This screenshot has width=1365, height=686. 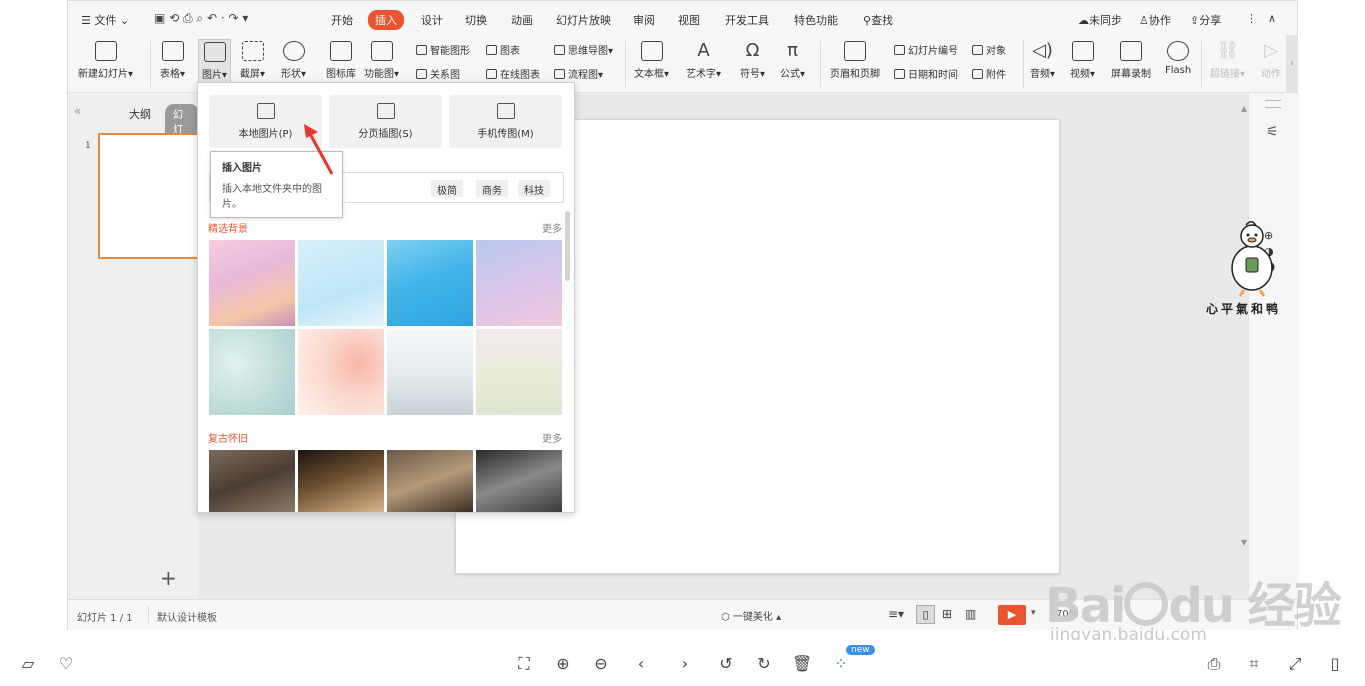 What do you see at coordinates (1254, 664) in the screenshot?
I see `crop-icon: ⌗` at bounding box center [1254, 664].